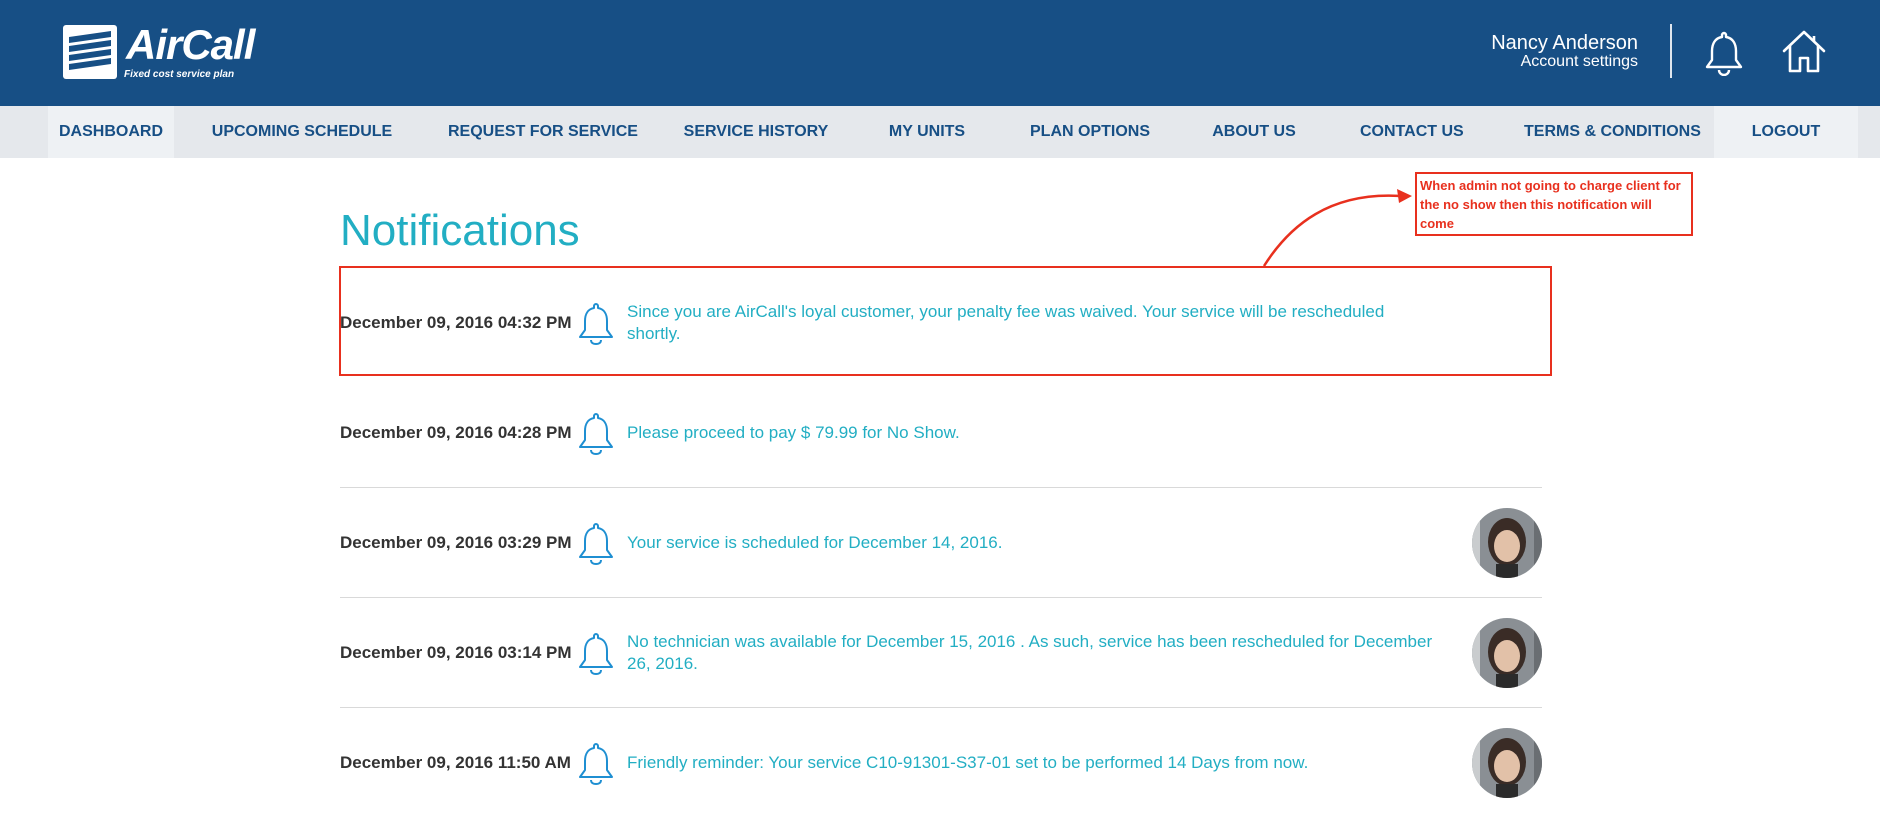 The image size is (1880, 818). Describe the element at coordinates (1786, 132) in the screenshot. I see `nav-logout: LOGOUT` at that location.